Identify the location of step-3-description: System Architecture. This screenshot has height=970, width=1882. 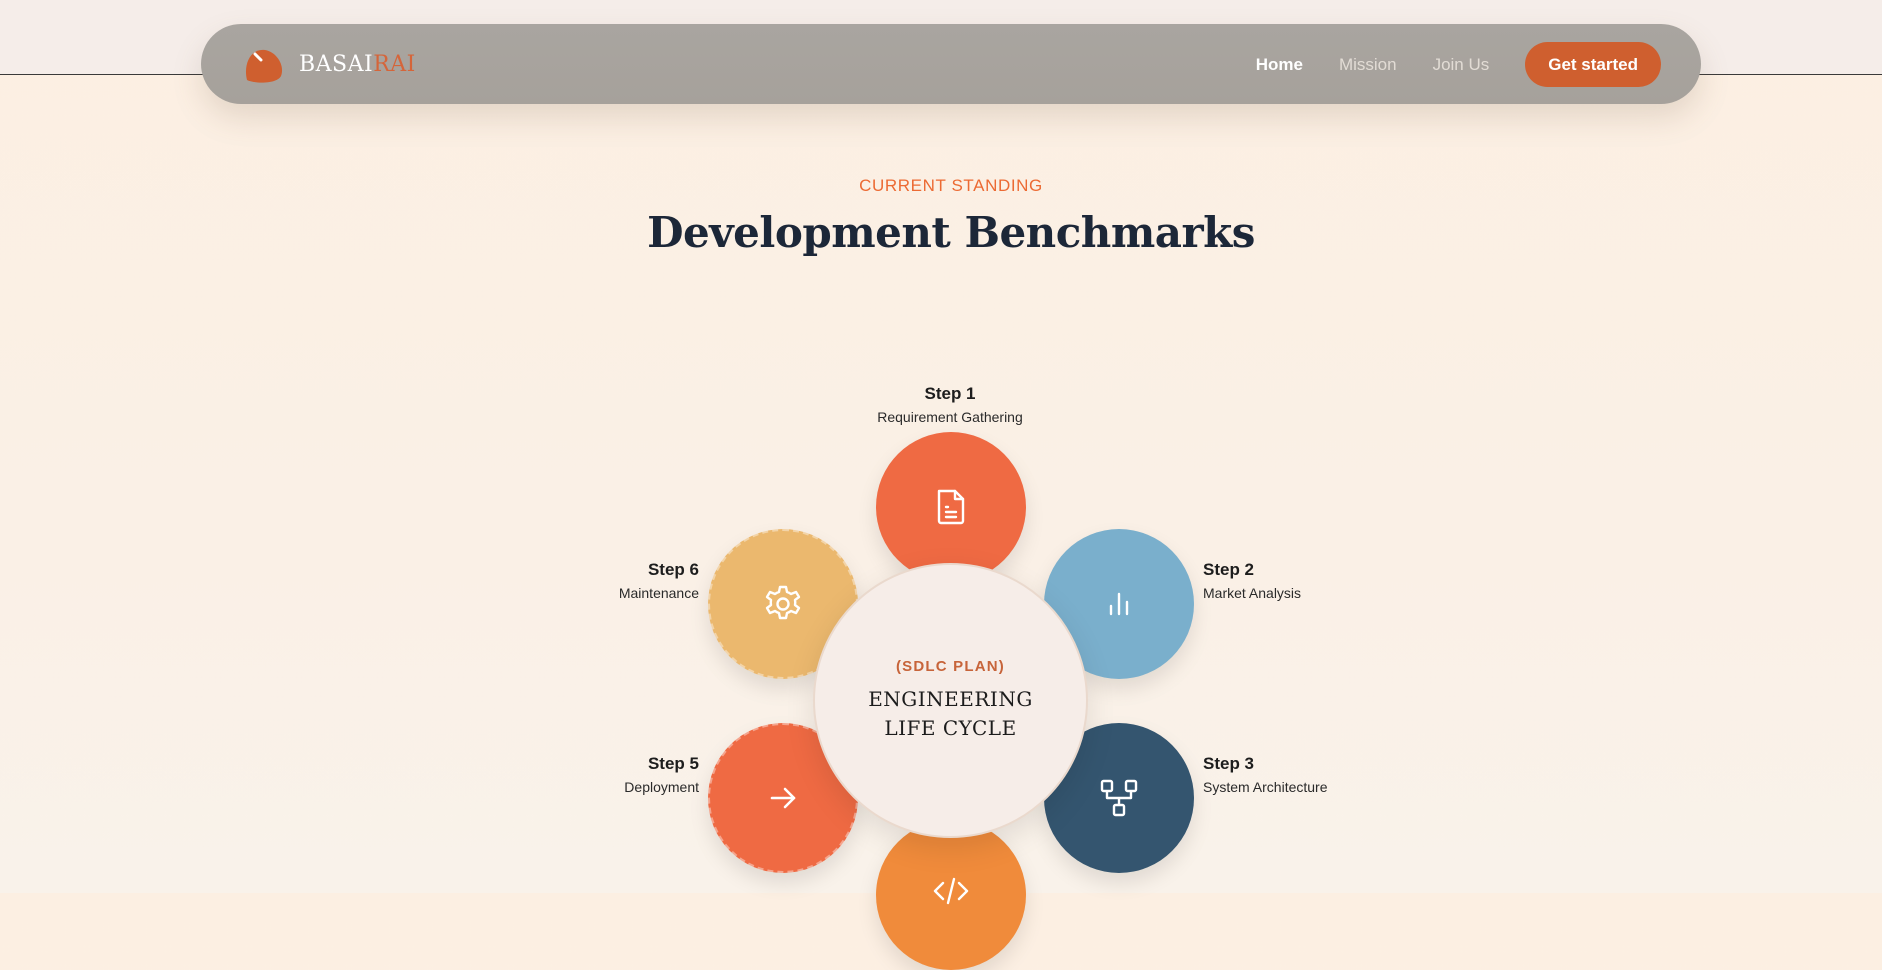
(1265, 787).